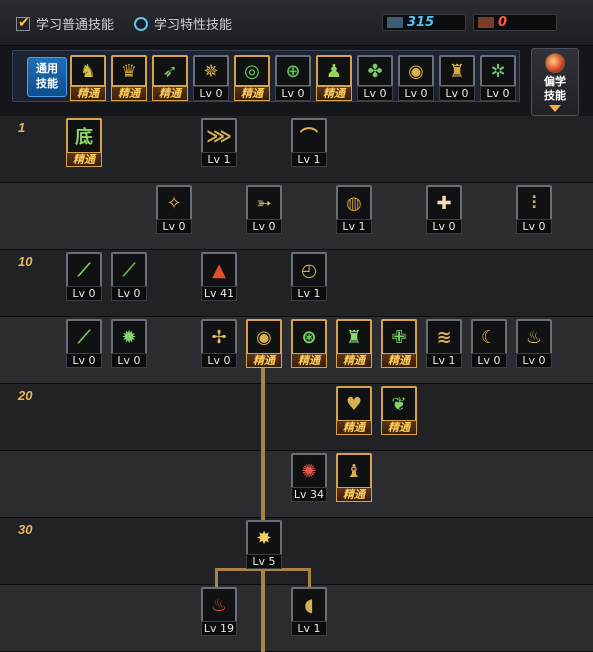 The height and width of the screenshot is (652, 593). I want to click on skill-slot: ⊛ 精通, so click(309, 344).